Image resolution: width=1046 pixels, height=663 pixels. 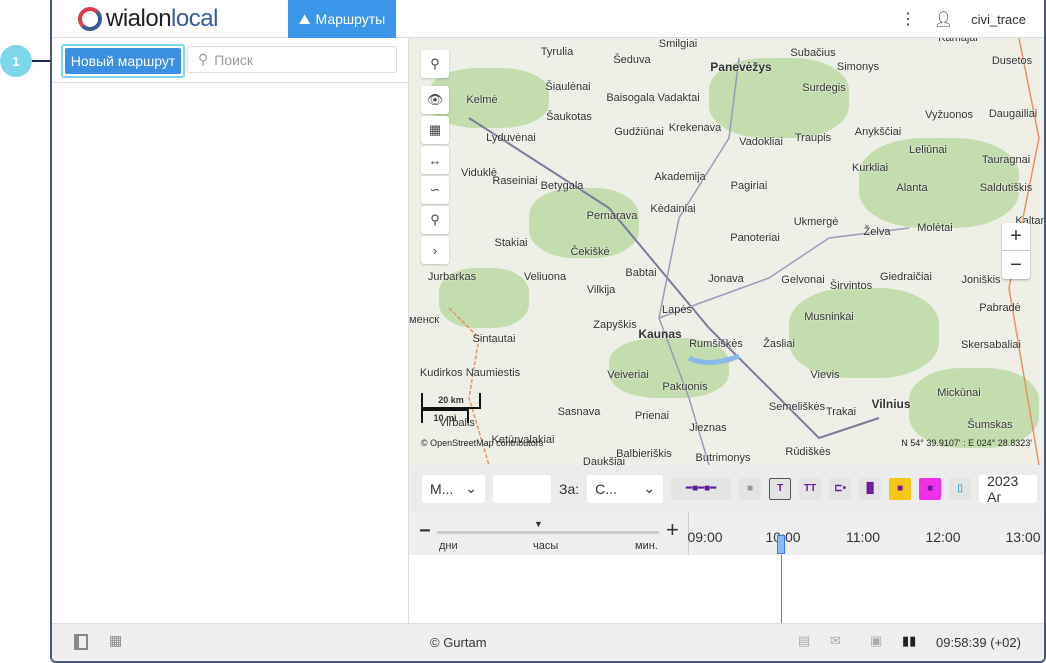 I want to click on city-label: Anykščiai, so click(x=878, y=132).